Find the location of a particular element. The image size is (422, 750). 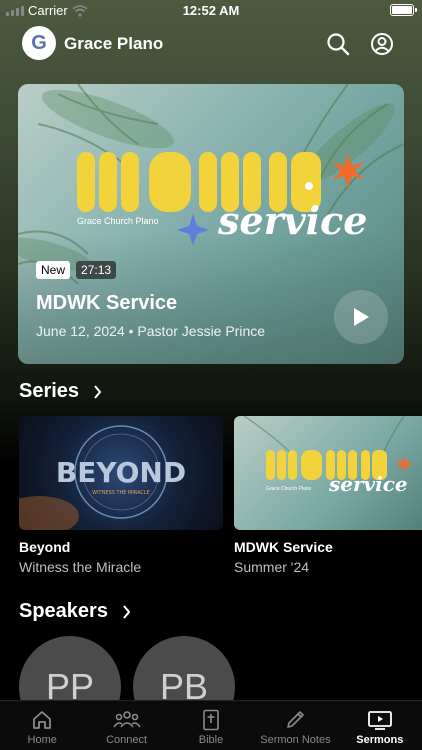

tab-home: Home is located at coordinates (42, 725).